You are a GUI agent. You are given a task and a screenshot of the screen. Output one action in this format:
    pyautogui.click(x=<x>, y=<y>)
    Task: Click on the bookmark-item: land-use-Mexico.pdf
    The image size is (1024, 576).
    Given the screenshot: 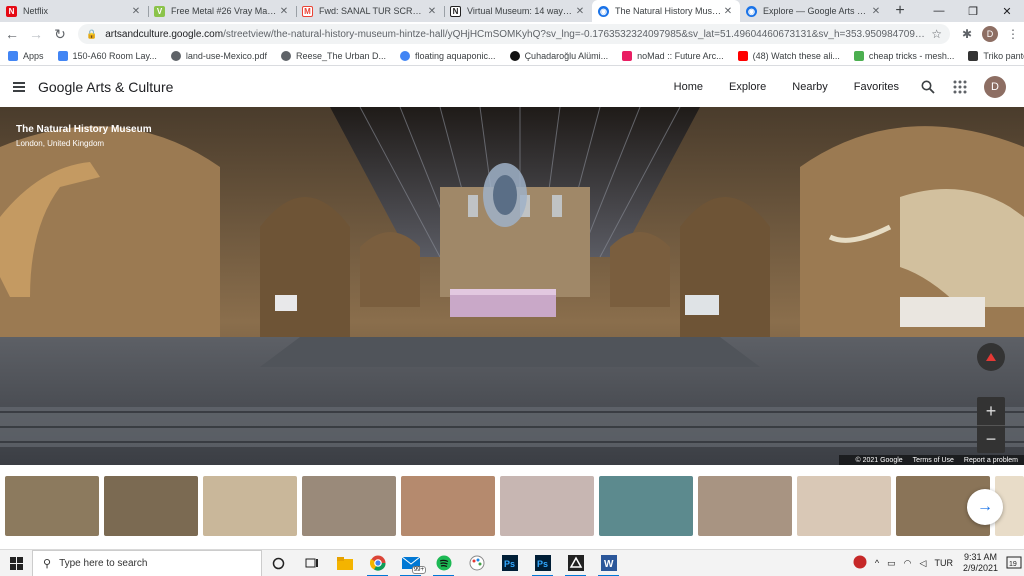 What is the action you would take?
    pyautogui.click(x=218, y=55)
    